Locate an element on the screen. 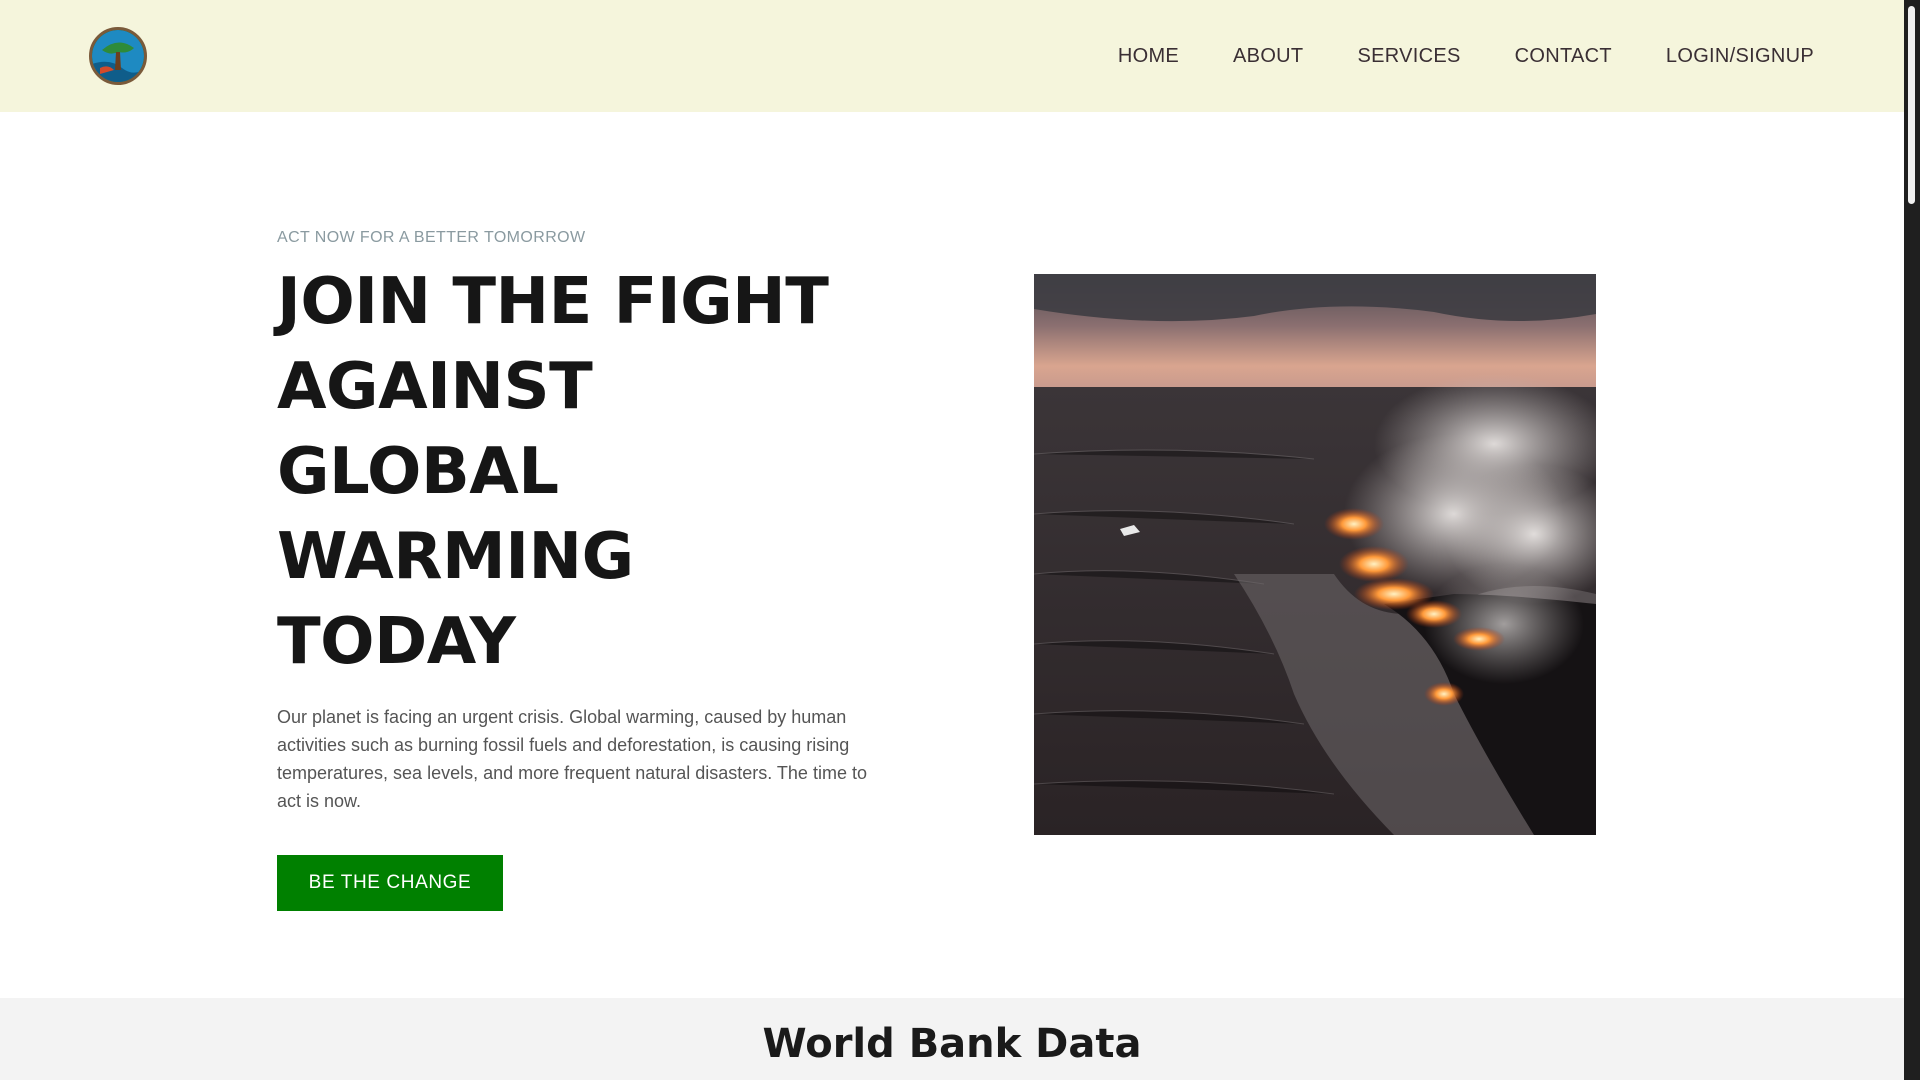  logo-icon is located at coordinates (118, 56).